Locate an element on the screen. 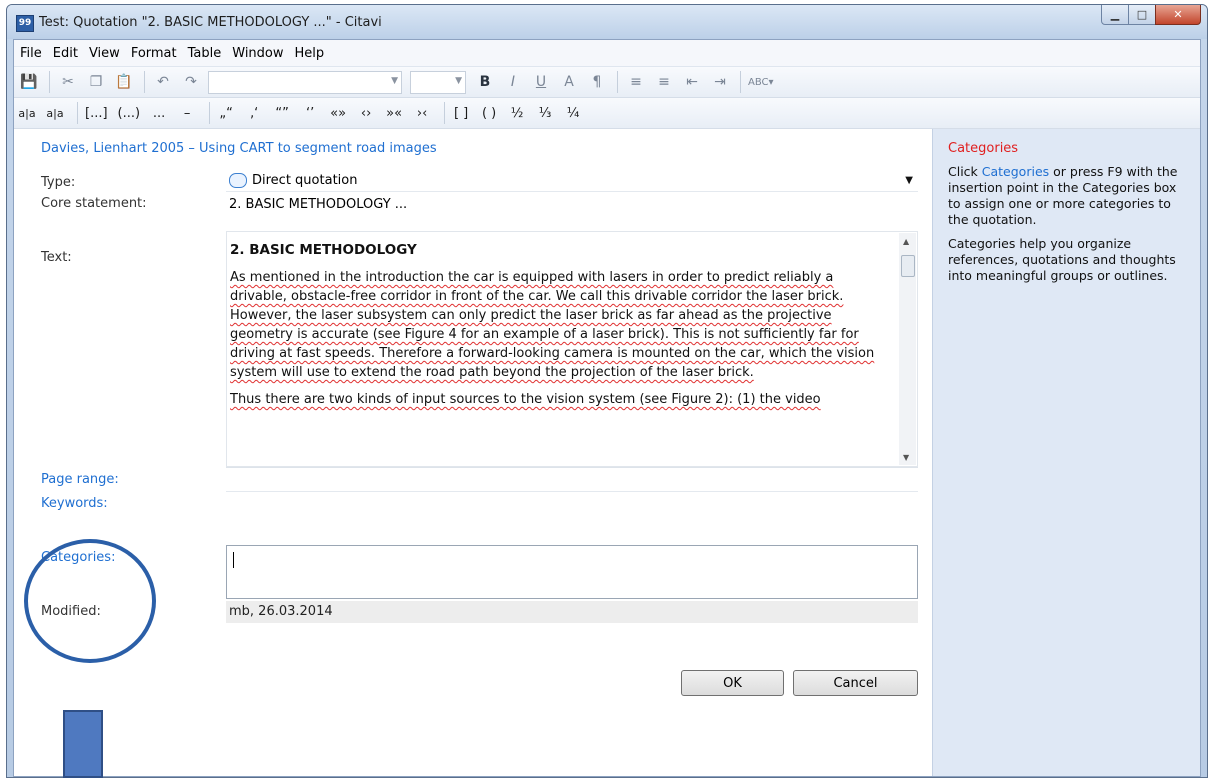  toolbar2-item-6: „“ is located at coordinates (226, 113).